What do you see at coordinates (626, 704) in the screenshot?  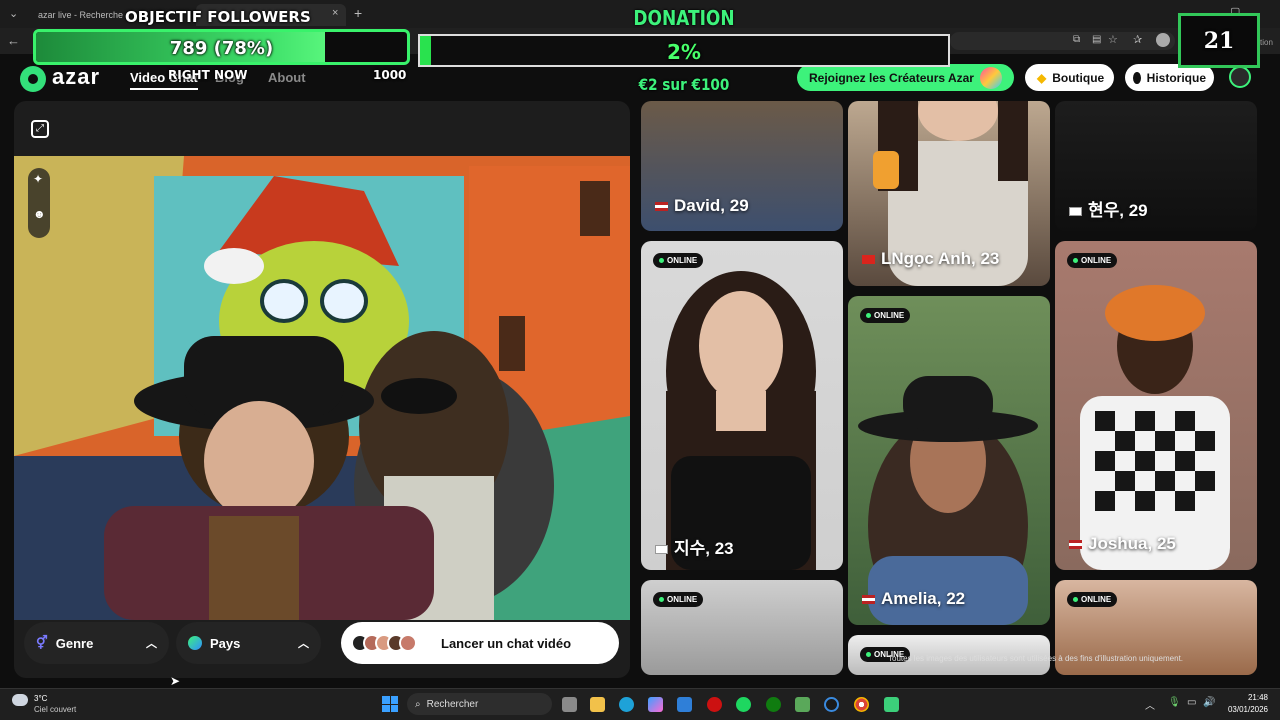 I see `edge-browser-icon` at bounding box center [626, 704].